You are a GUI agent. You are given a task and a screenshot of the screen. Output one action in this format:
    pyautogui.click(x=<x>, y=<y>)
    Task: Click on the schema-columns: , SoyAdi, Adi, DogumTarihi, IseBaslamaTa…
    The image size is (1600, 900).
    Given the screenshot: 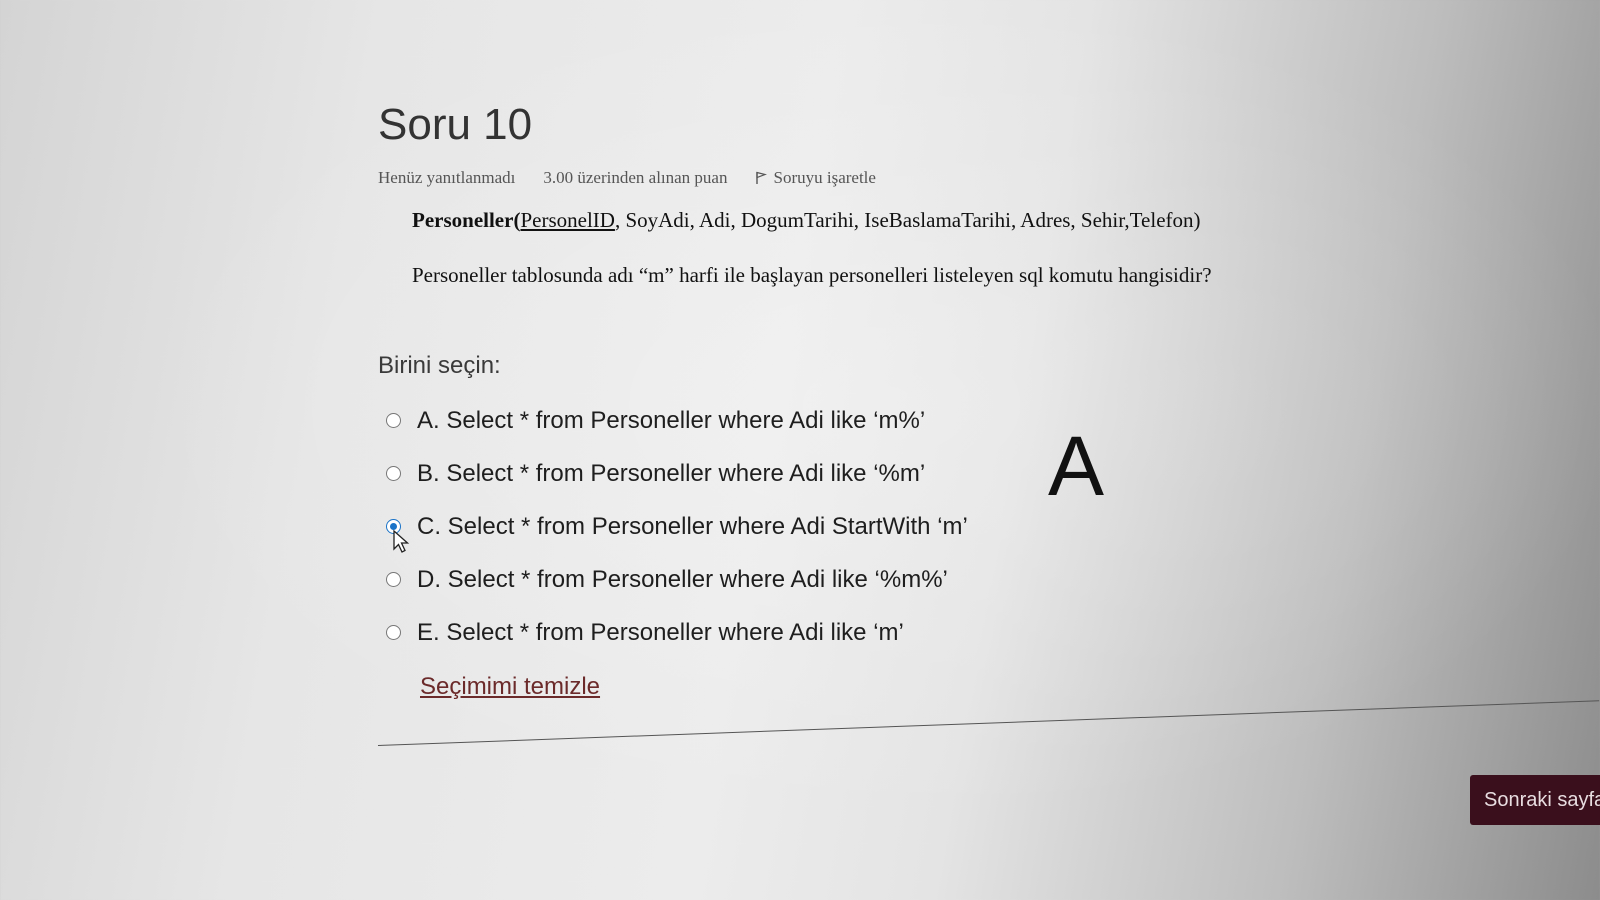 What is the action you would take?
    pyautogui.click(x=907, y=220)
    